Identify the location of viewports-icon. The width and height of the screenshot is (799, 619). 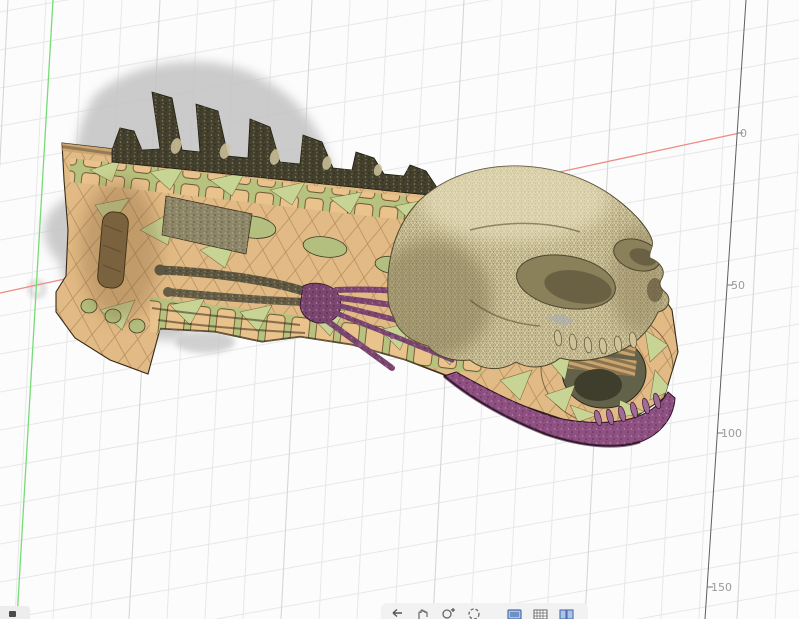
(566, 612).